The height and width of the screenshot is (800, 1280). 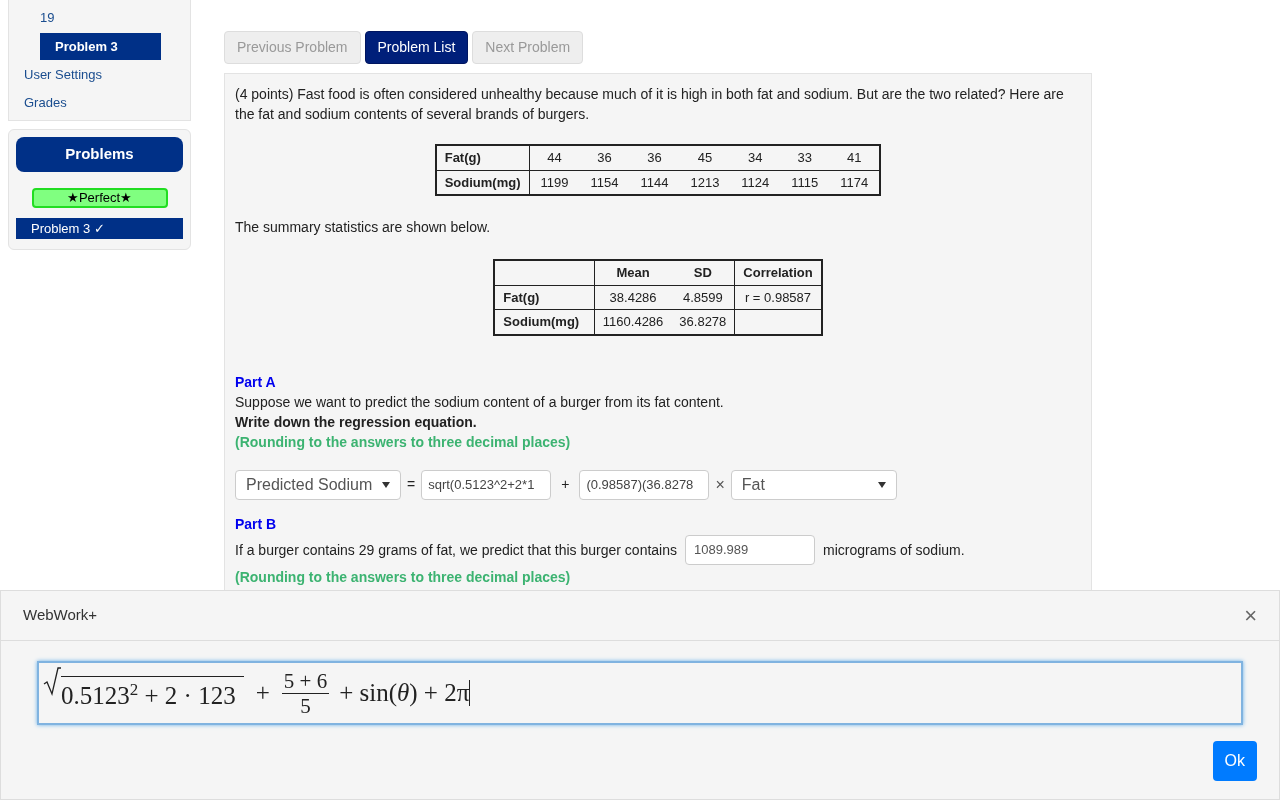 I want to click on ok-button: Ok, so click(x=1234, y=761).